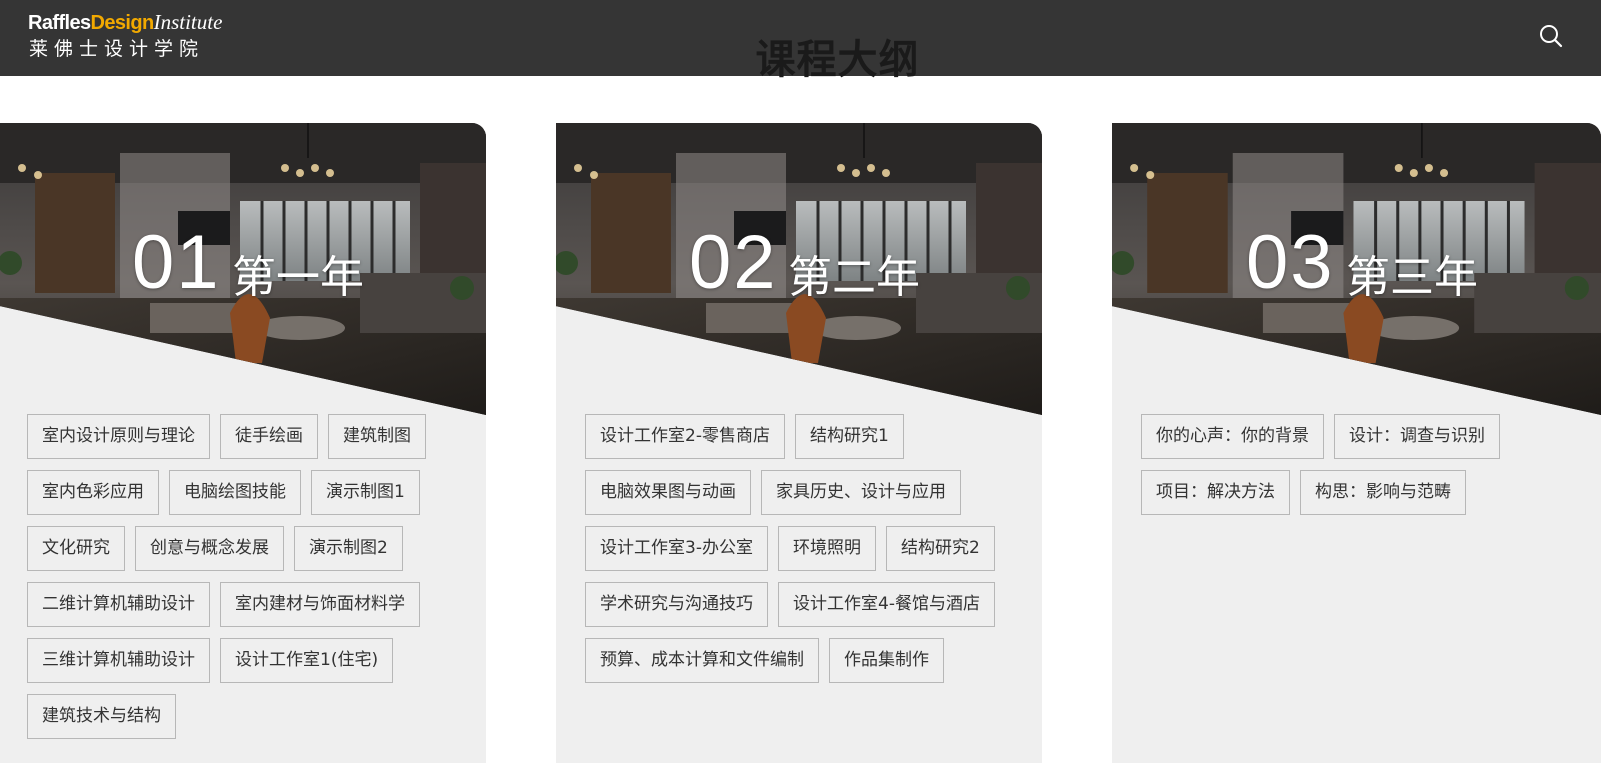 Image resolution: width=1601 pixels, height=763 pixels. What do you see at coordinates (307, 660) in the screenshot?
I see `course-tag: 设计工作室1(住宅)` at bounding box center [307, 660].